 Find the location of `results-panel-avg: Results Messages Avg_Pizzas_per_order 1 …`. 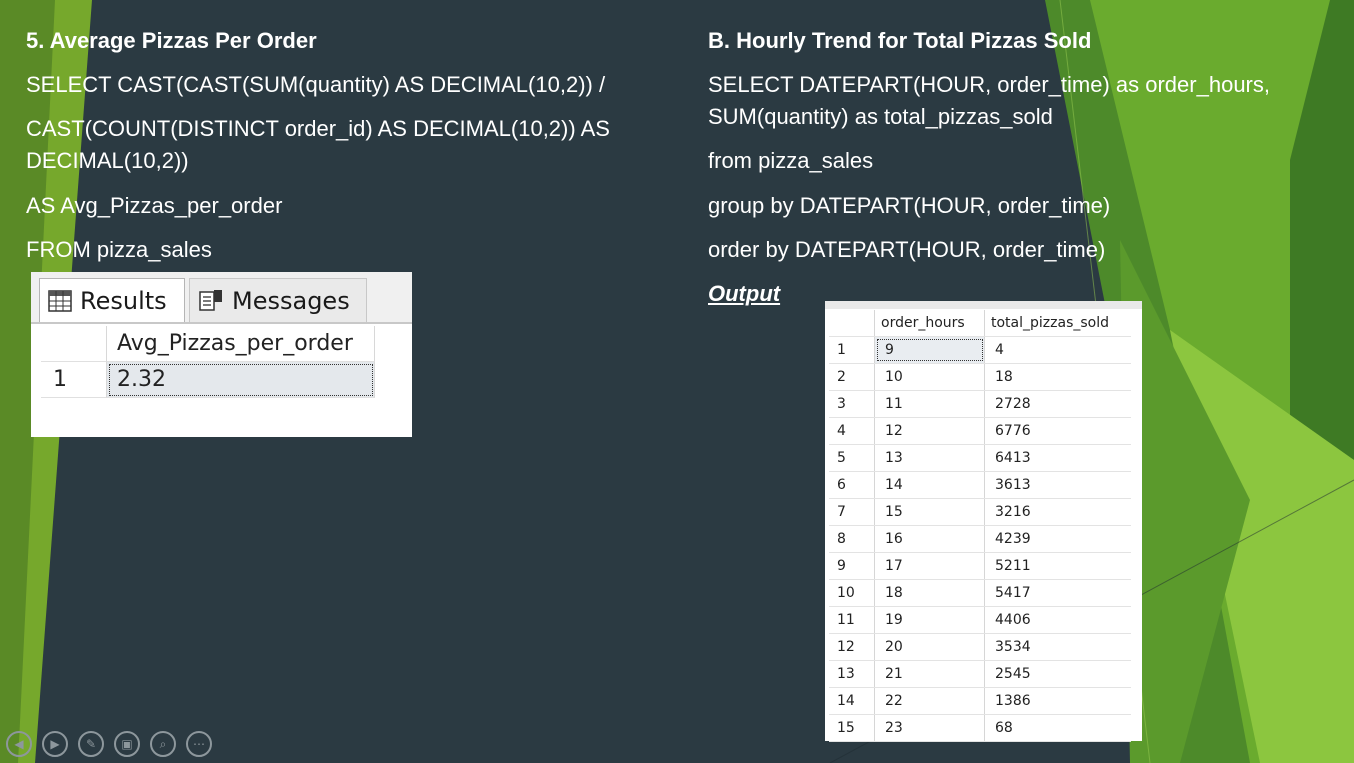

results-panel-avg: Results Messages Avg_Pizzas_per_order 1 … is located at coordinates (221, 354).